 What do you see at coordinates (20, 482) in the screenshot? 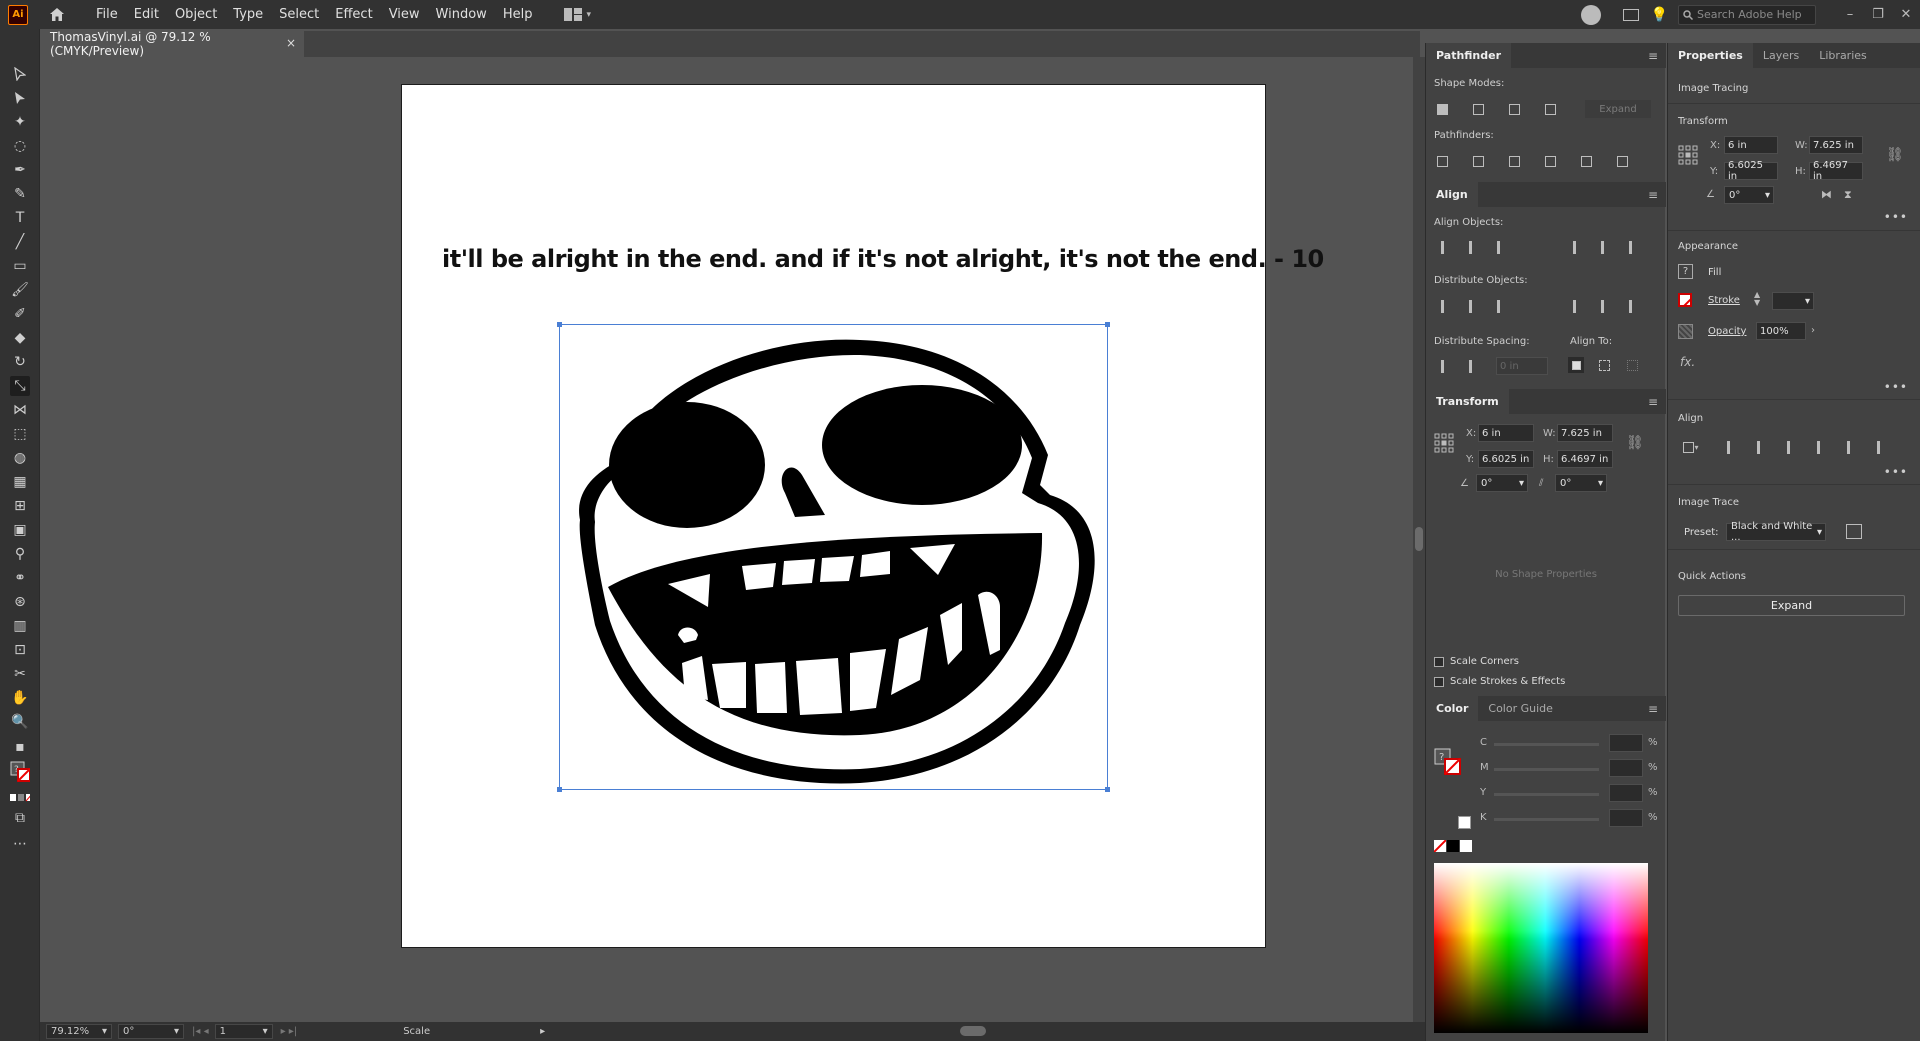
I see `perspective-grid-tool-icon: ▦` at bounding box center [20, 482].